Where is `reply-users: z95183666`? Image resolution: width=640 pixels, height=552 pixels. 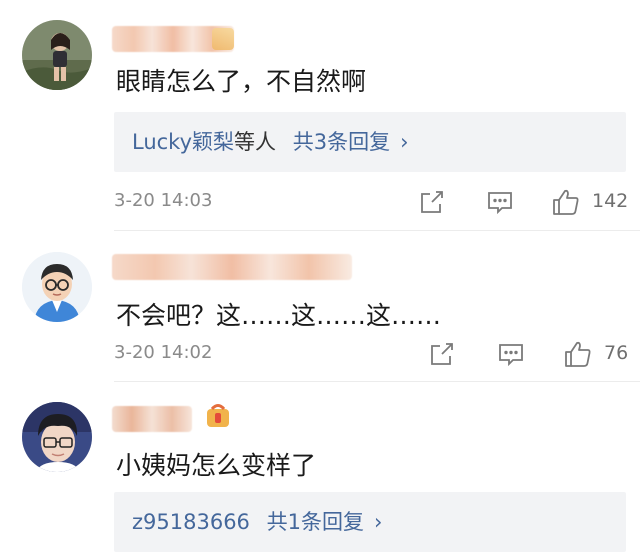
reply-users: z95183666 is located at coordinates (191, 522).